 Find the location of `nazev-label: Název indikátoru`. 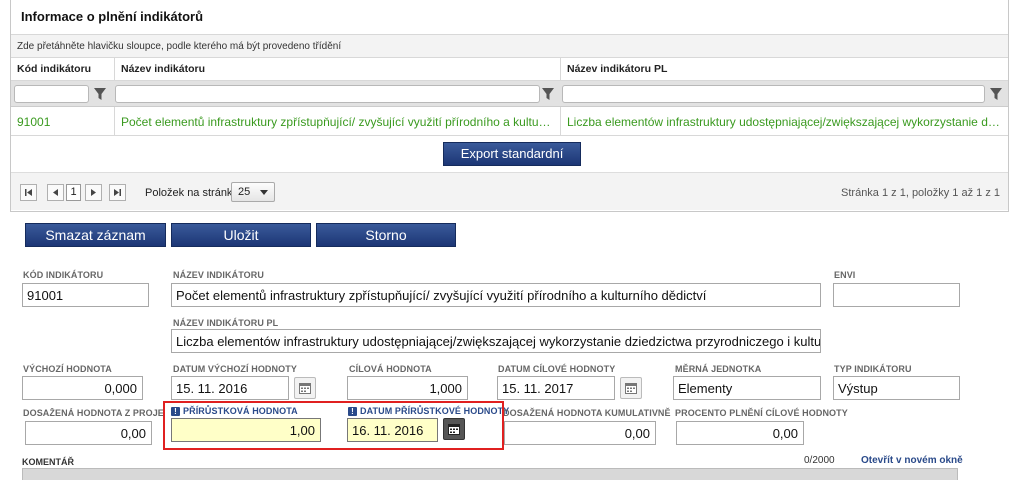

nazev-label: Název indikátoru is located at coordinates (218, 275).